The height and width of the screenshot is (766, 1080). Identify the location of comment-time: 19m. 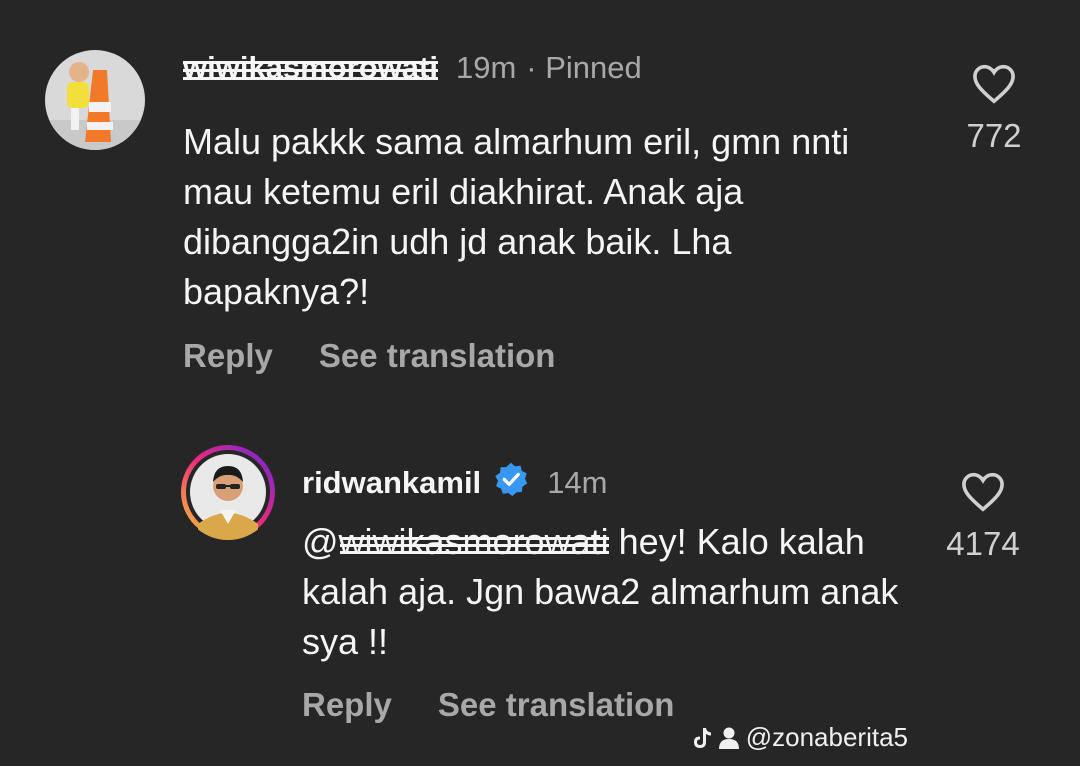
(486, 67).